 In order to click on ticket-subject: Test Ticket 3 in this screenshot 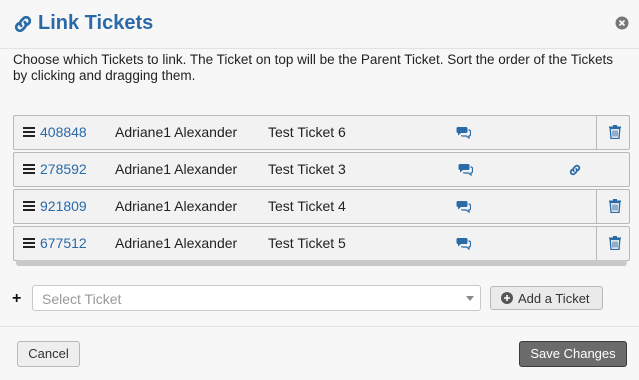, I will do `click(307, 169)`.